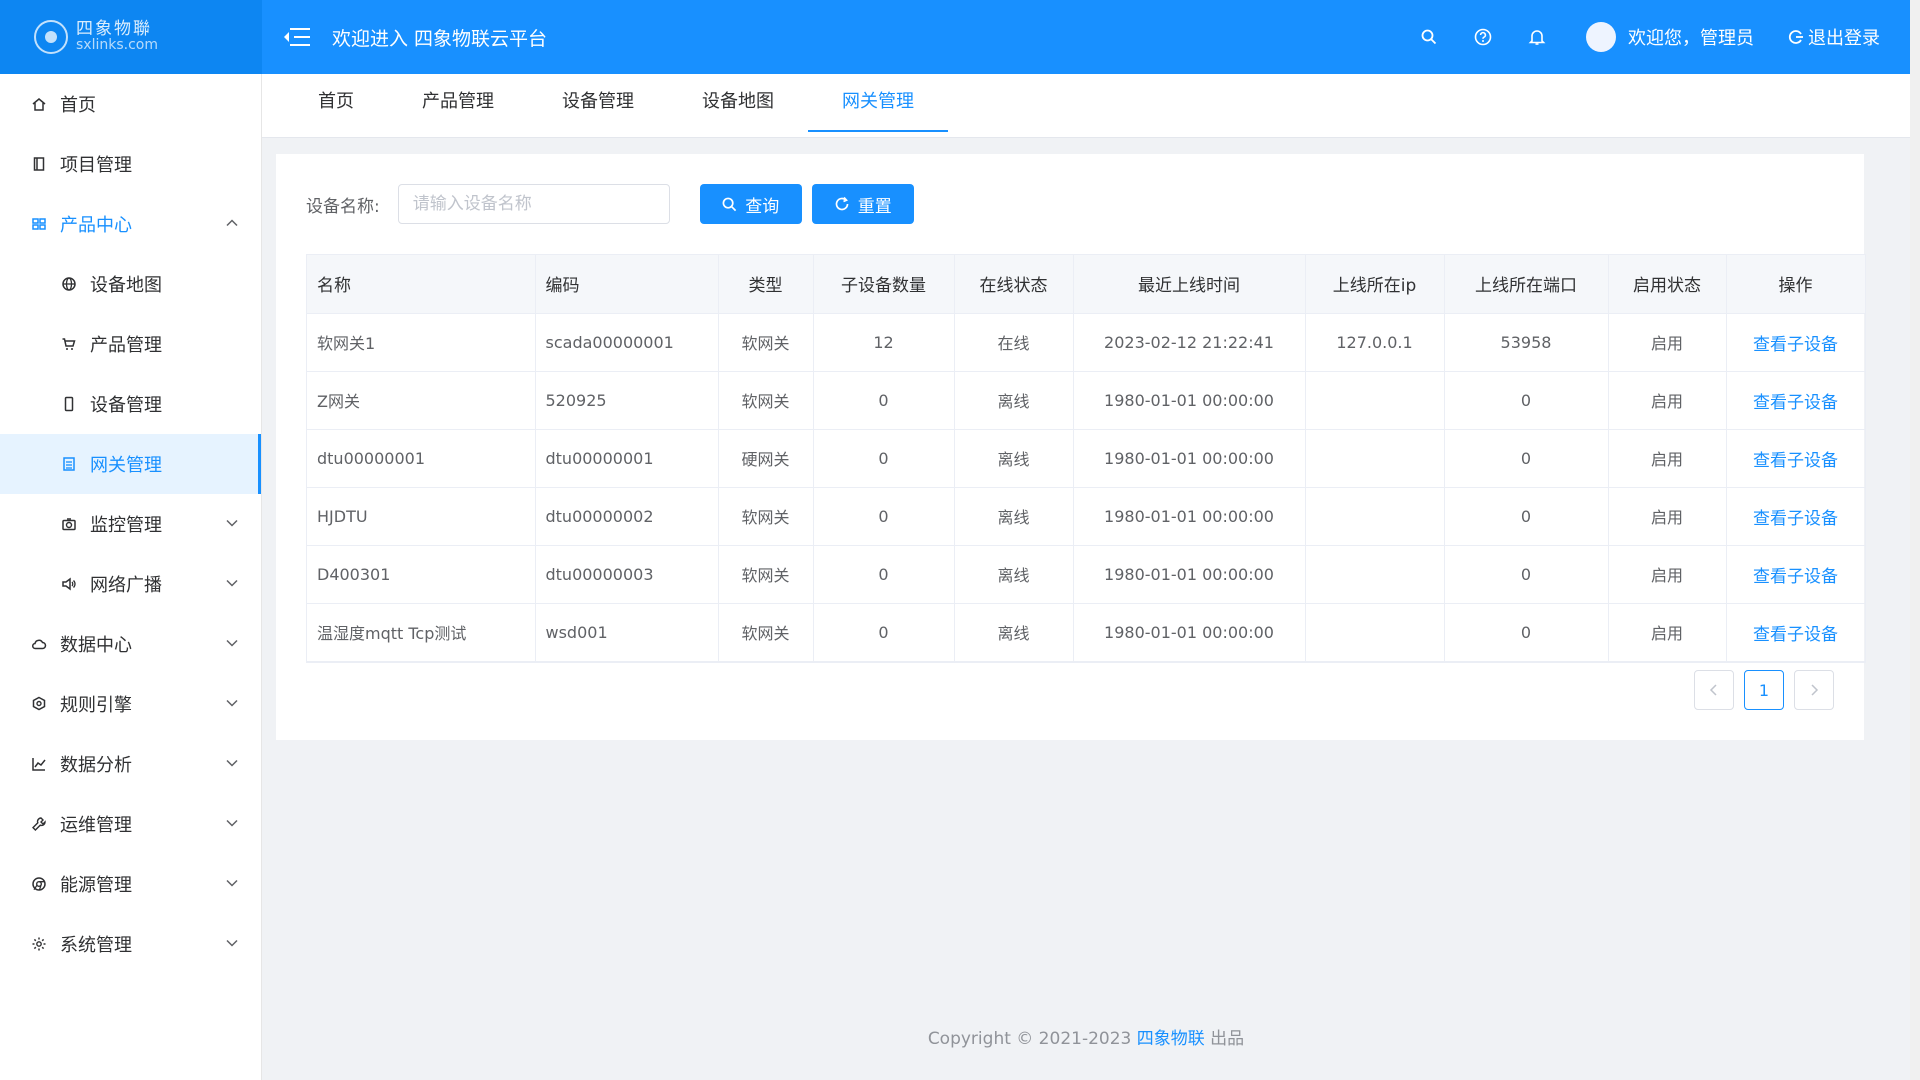 The height and width of the screenshot is (1080, 1920). What do you see at coordinates (130, 344) in the screenshot?
I see `sidebar-item-4: 产品管理` at bounding box center [130, 344].